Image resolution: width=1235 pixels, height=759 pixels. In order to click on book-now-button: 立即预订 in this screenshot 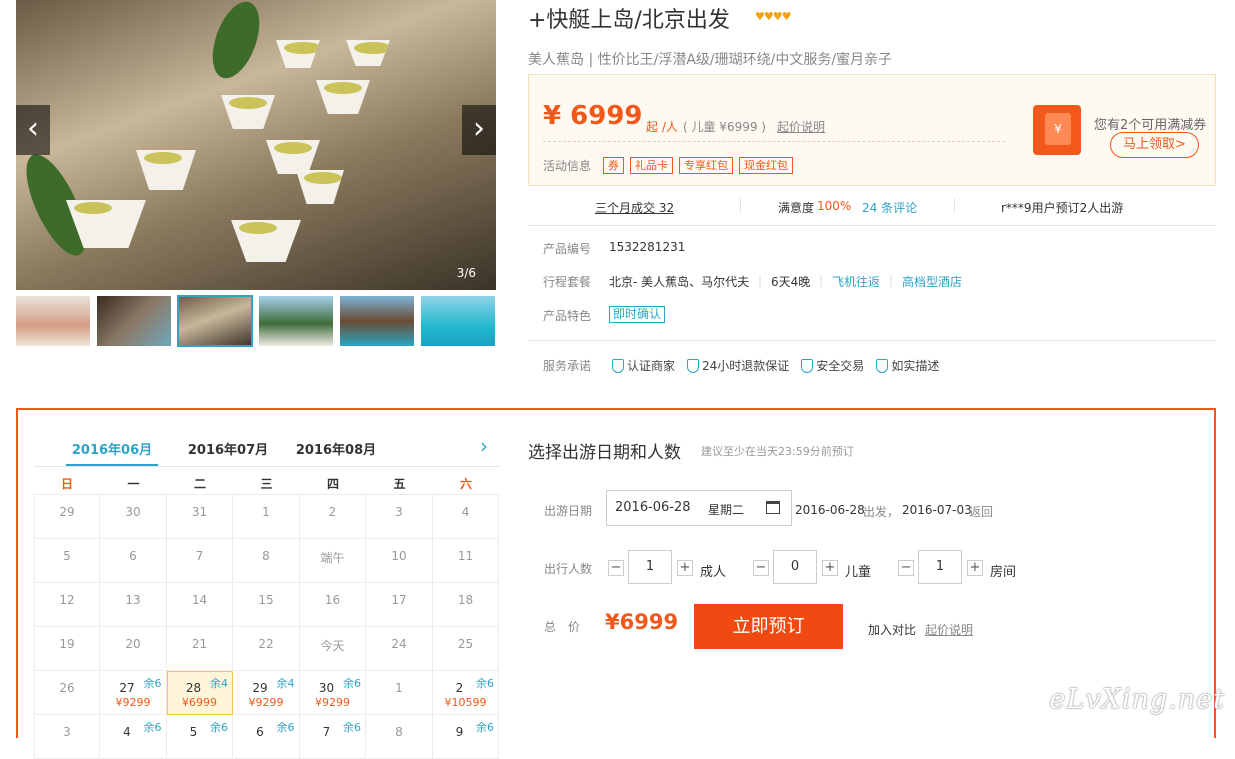, I will do `click(768, 626)`.